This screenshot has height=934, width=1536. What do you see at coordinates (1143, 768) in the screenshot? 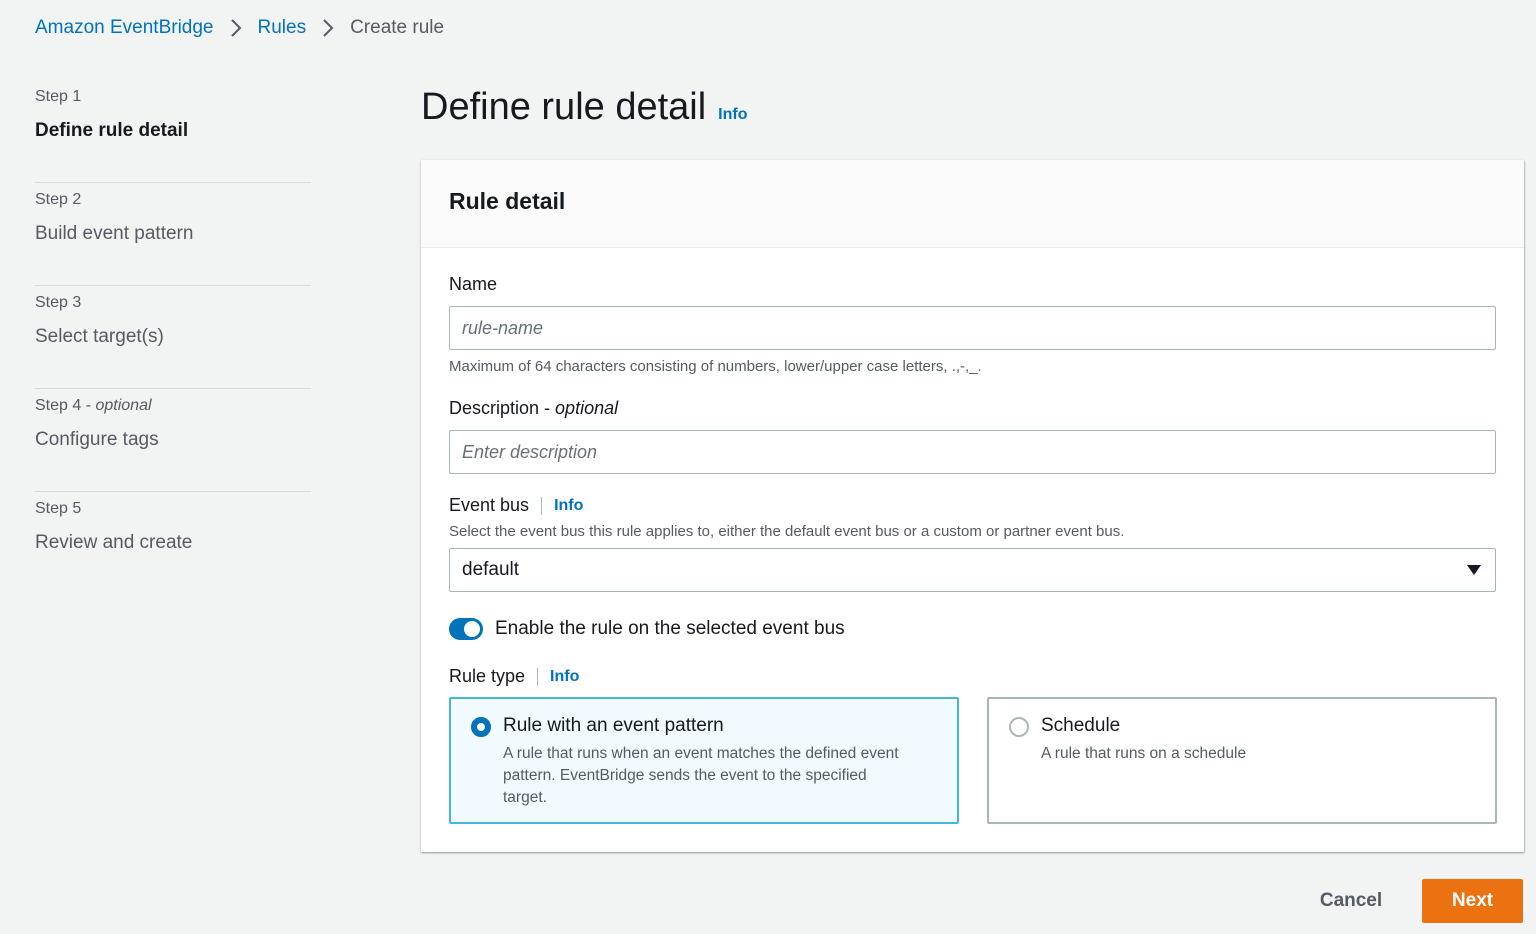
I see `tile-content: Schedule A rule that runs on a schedule` at bounding box center [1143, 768].